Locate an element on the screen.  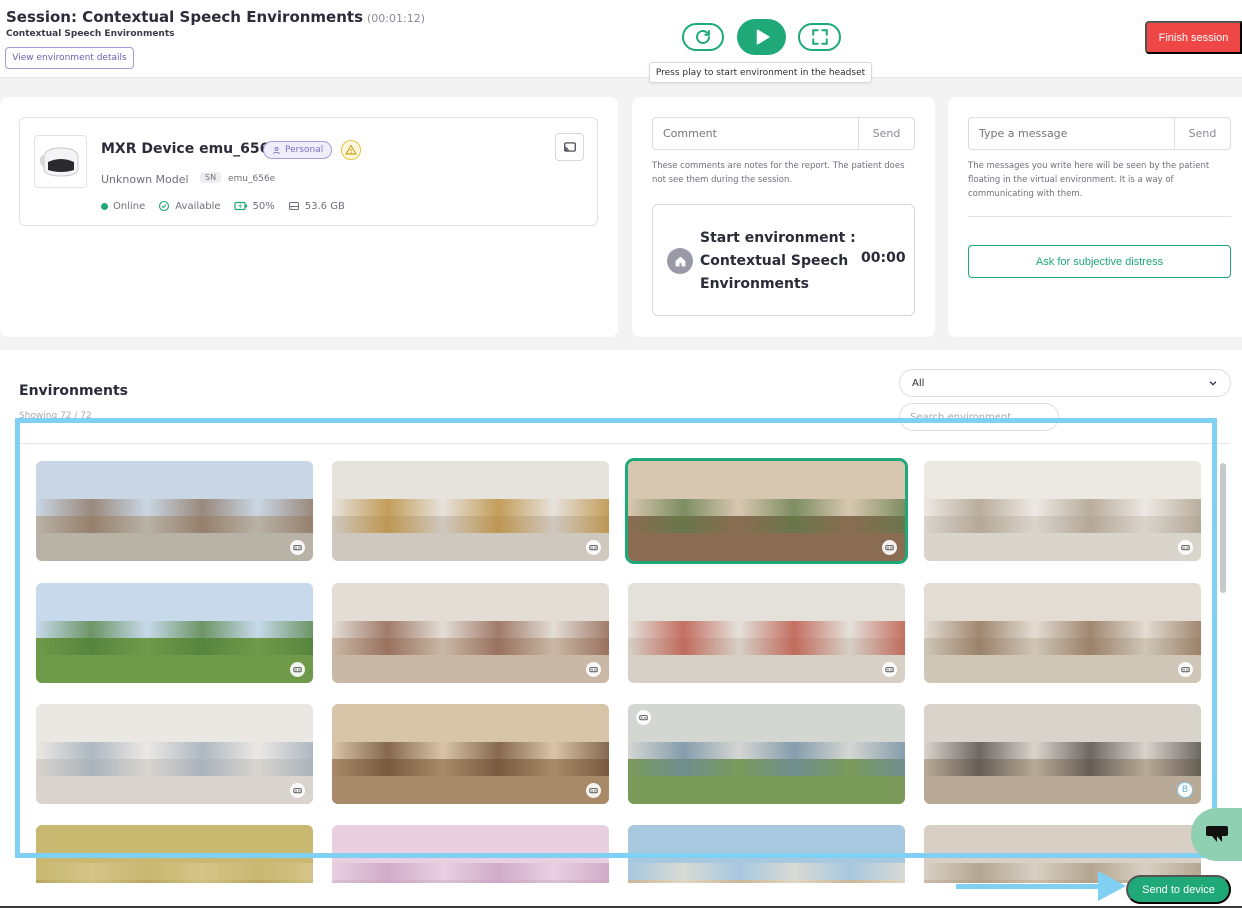
view-environment-details-button: View environment details is located at coordinates (69, 58).